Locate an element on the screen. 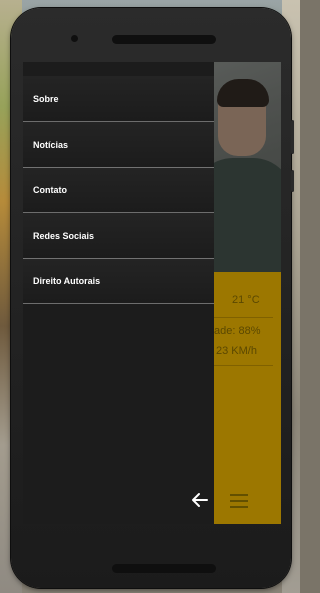 The width and height of the screenshot is (320, 593). volume-button is located at coordinates (292, 137).